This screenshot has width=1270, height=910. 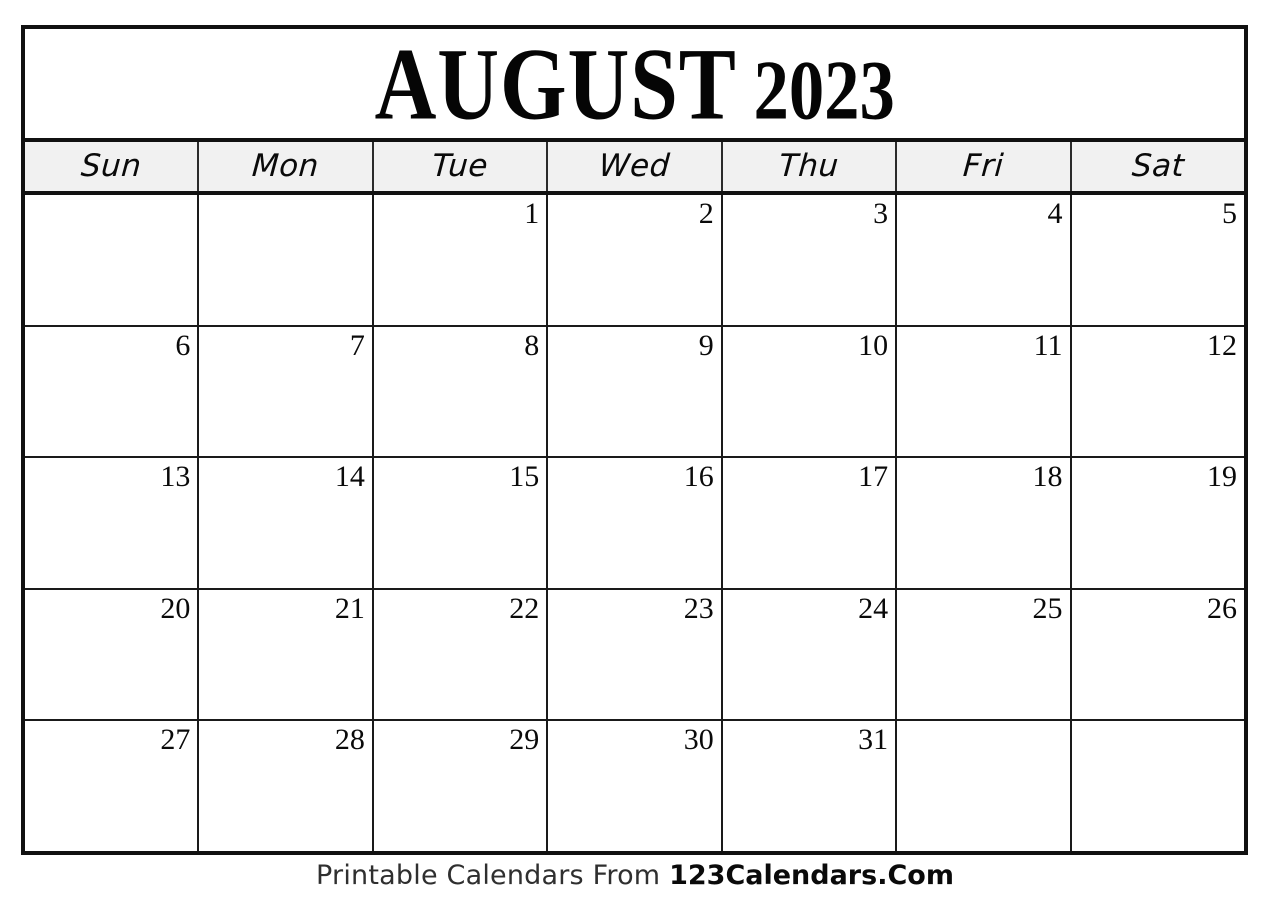 I want to click on weekday-label: Tue, so click(x=460, y=166).